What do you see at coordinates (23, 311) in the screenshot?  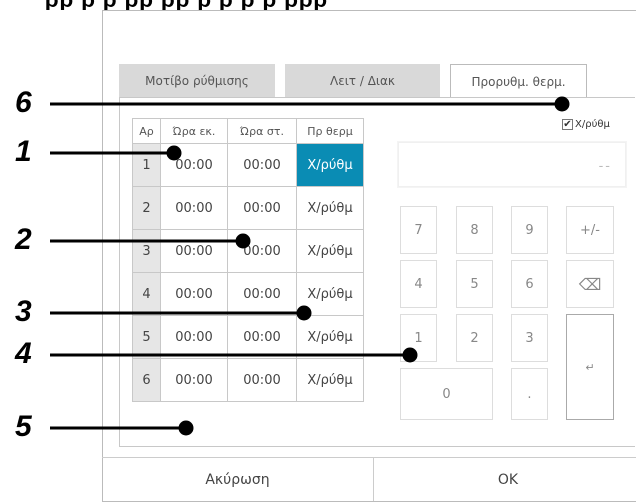 I see `callout-number-3: 3` at bounding box center [23, 311].